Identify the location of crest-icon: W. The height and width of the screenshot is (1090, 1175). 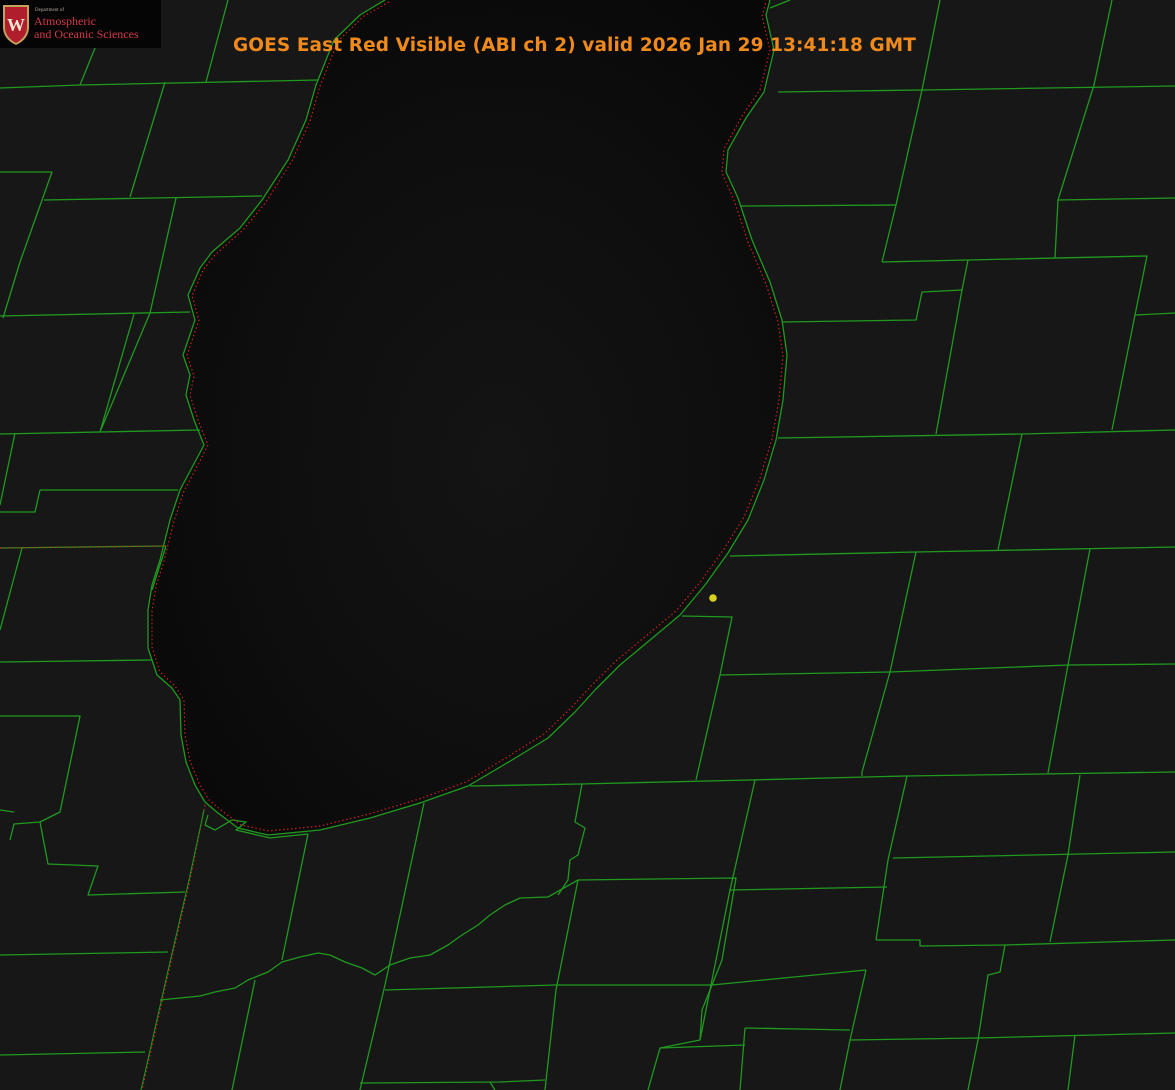
(16, 25).